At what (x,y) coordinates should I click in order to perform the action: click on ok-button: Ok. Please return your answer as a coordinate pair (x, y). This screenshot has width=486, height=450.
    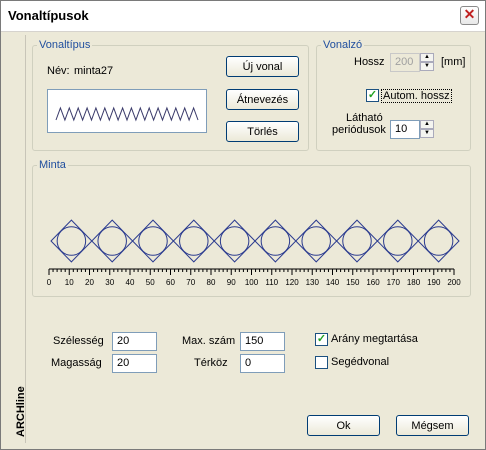
    Looking at the image, I should click on (343, 425).